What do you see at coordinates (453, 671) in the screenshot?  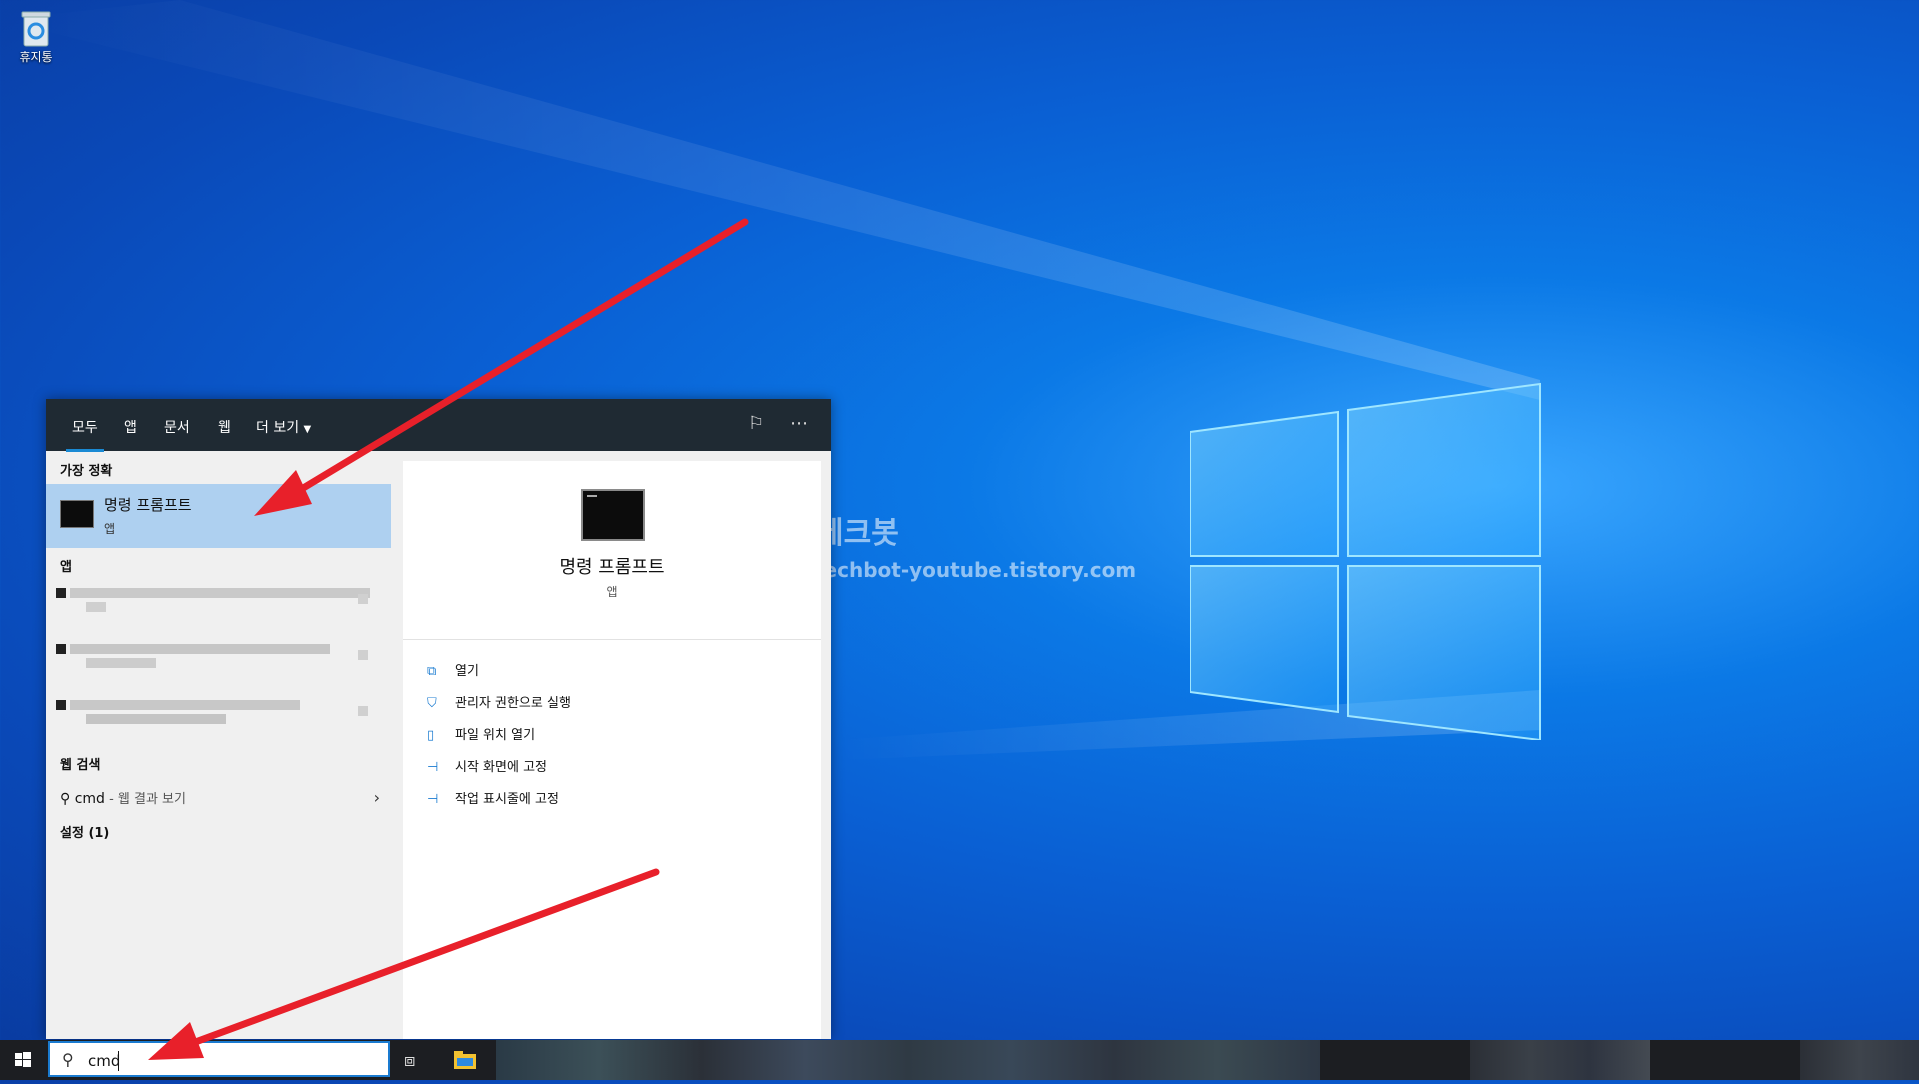 I see `action-open: ⧉ 열기` at bounding box center [453, 671].